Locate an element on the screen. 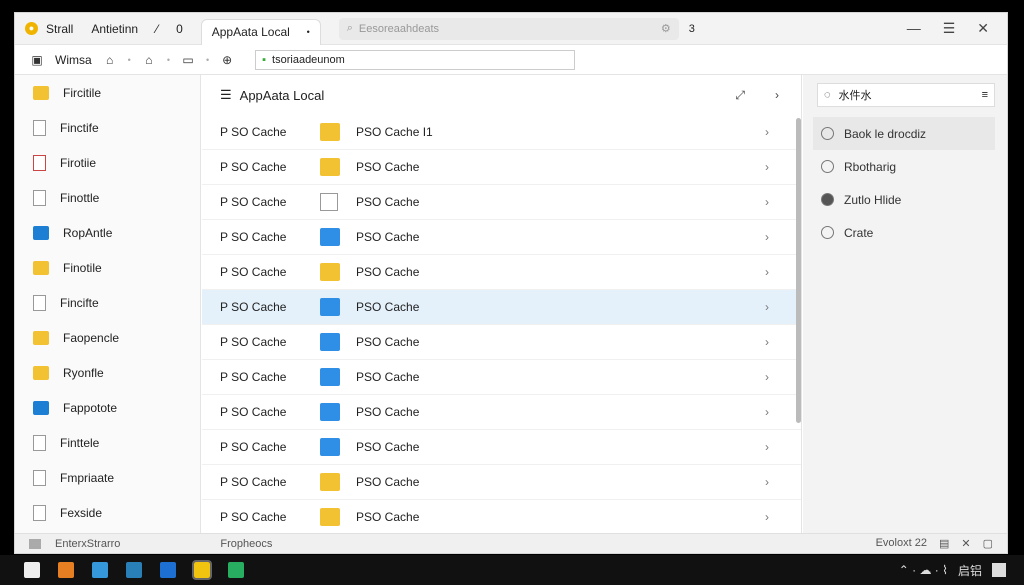 This screenshot has height=585, width=1024. sidebar-item: Finttele is located at coordinates (107, 442).